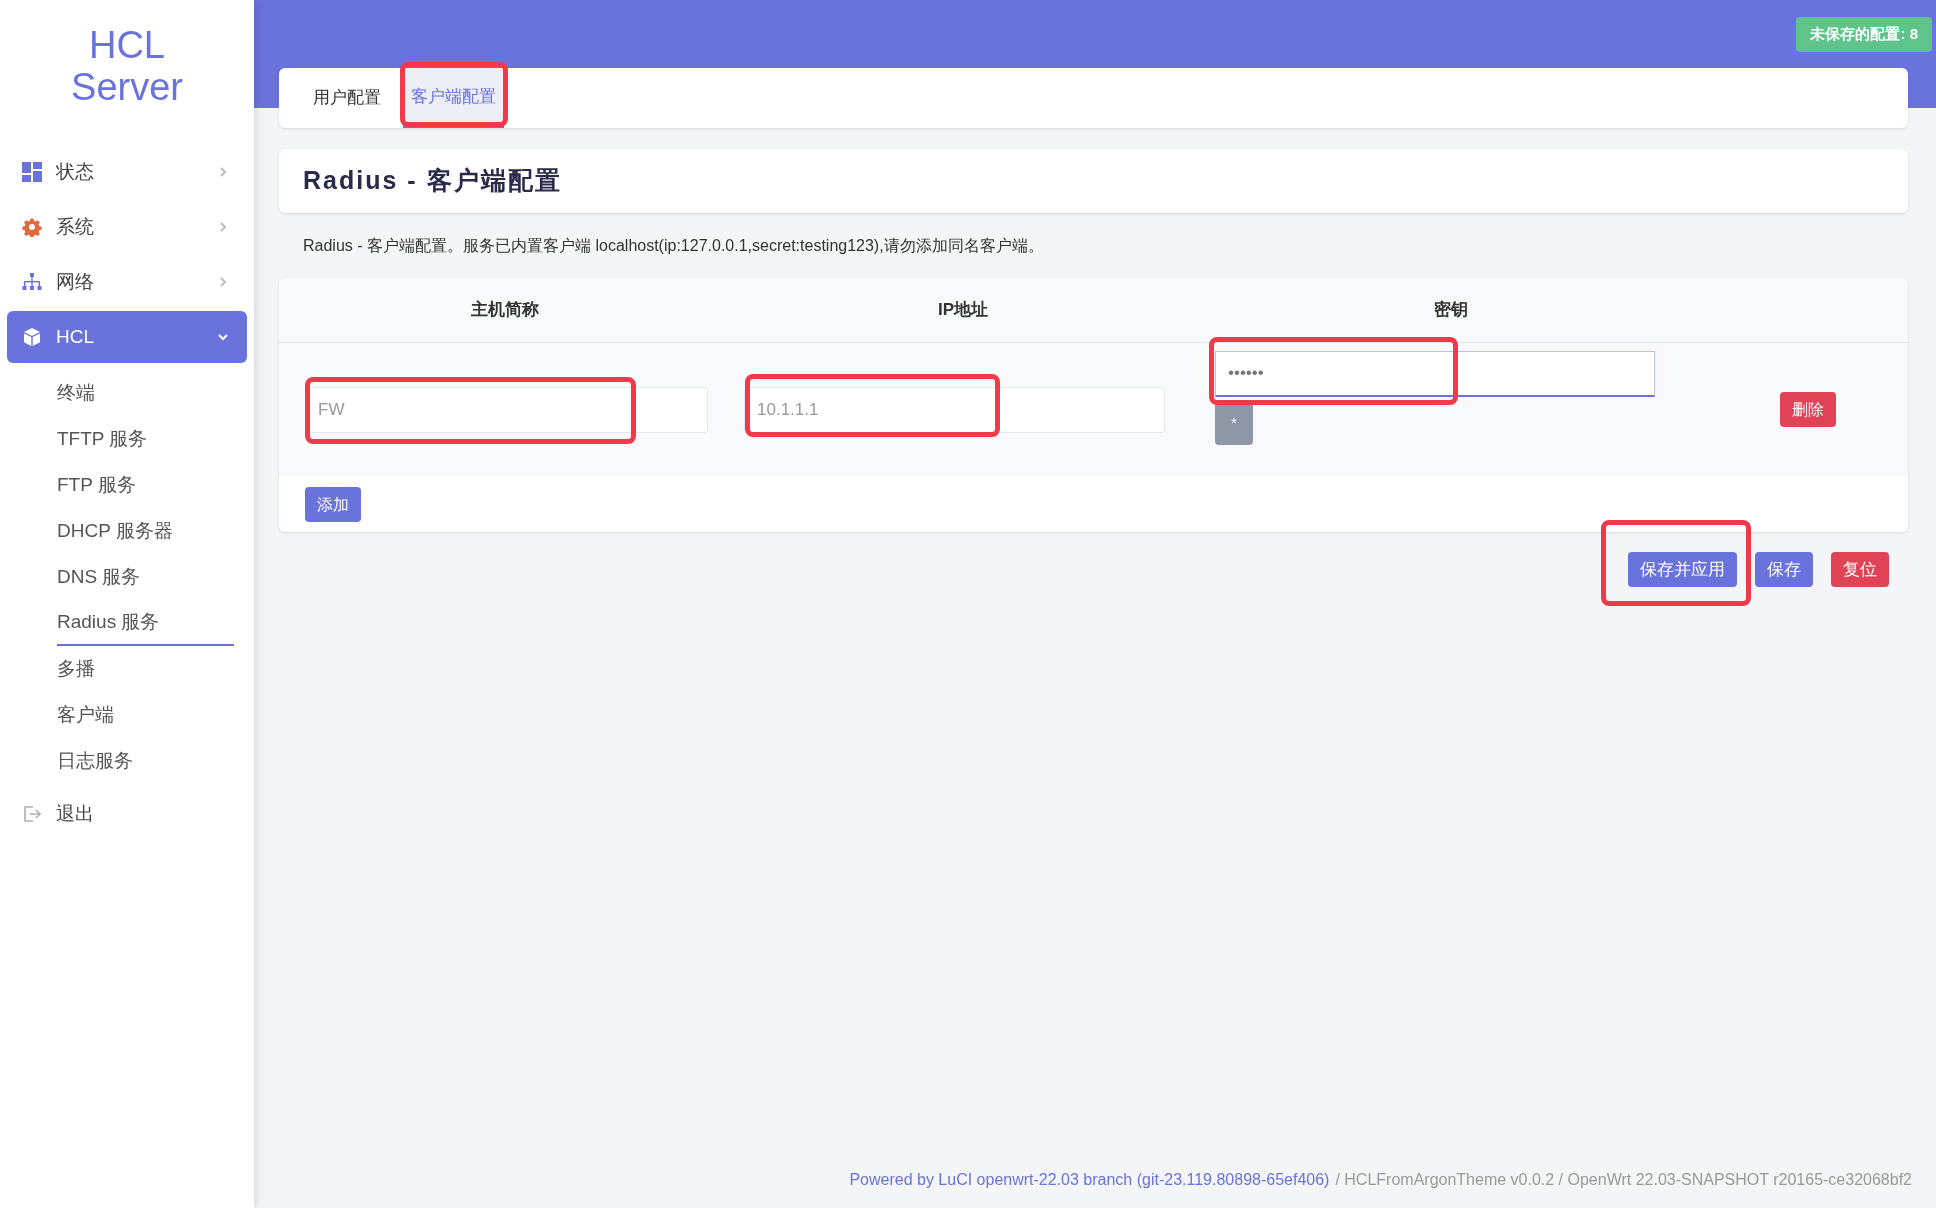  What do you see at coordinates (1089, 1180) in the screenshot?
I see `footer-link: Powered by LuCI openwrt-22.03 branch (git-23.119.80898-65ef406)` at bounding box center [1089, 1180].